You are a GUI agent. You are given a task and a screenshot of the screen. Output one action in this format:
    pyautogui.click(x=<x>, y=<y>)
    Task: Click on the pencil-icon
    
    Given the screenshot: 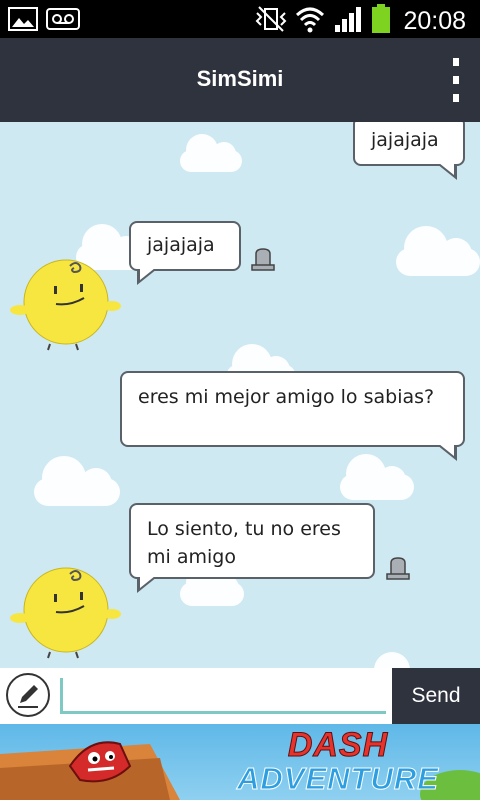 What is the action you would take?
    pyautogui.click(x=28, y=695)
    